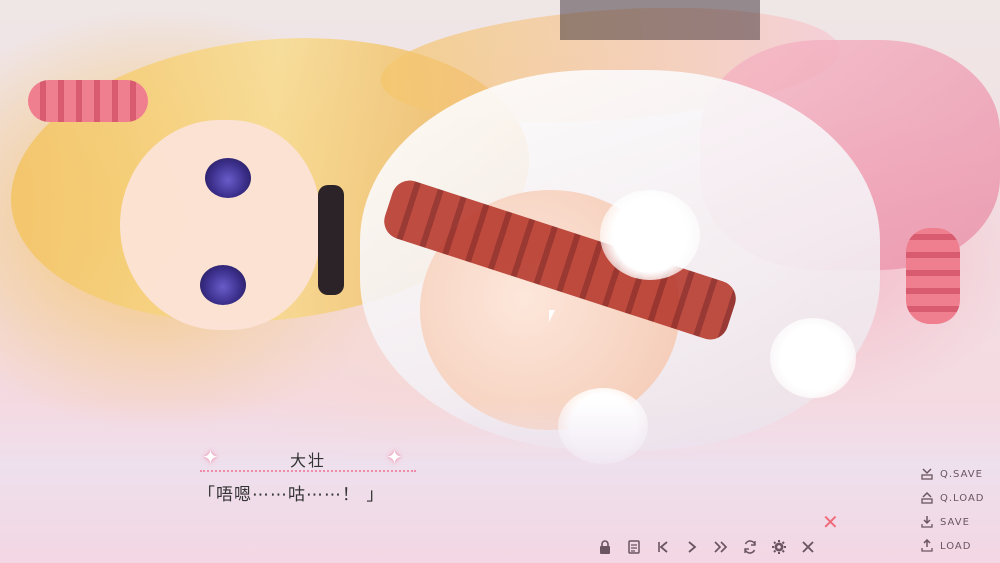 The image size is (1000, 563). Describe the element at coordinates (555, 316) in the screenshot. I see `mouse-cursor` at that location.